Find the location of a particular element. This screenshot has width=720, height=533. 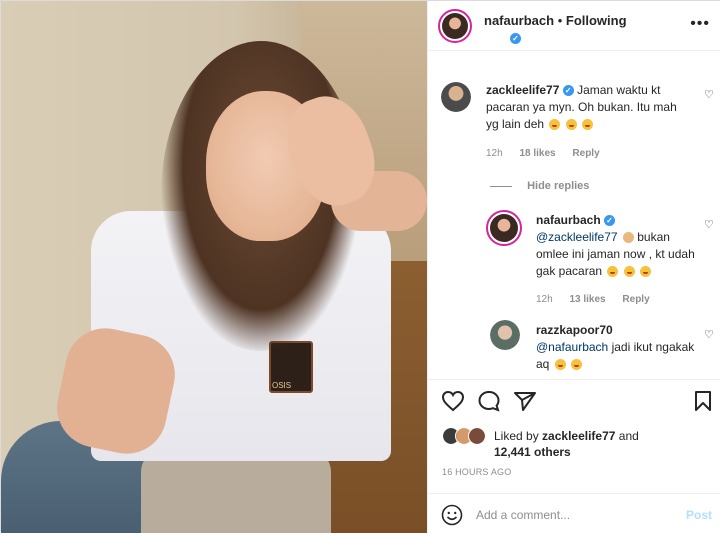

hide-replies-line is located at coordinates (501, 186).